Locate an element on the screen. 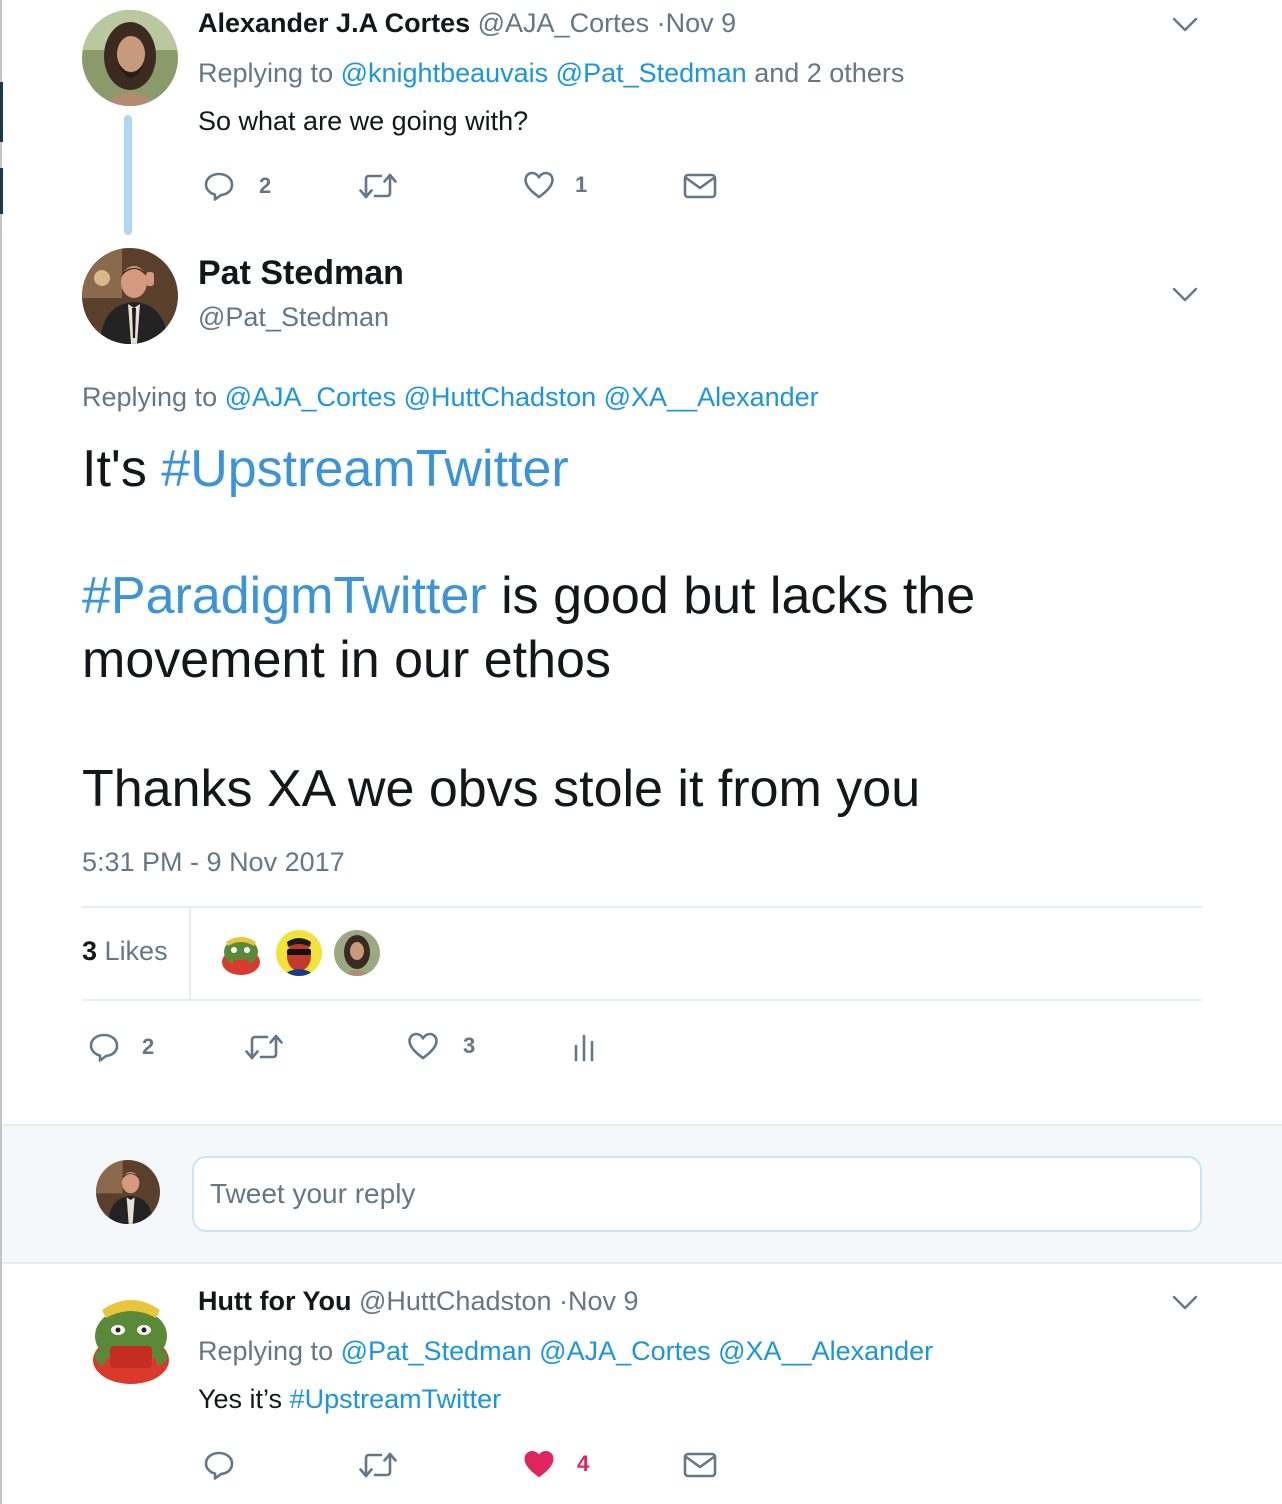 The image size is (1282, 1504). others-link: and 2 others is located at coordinates (829, 73).